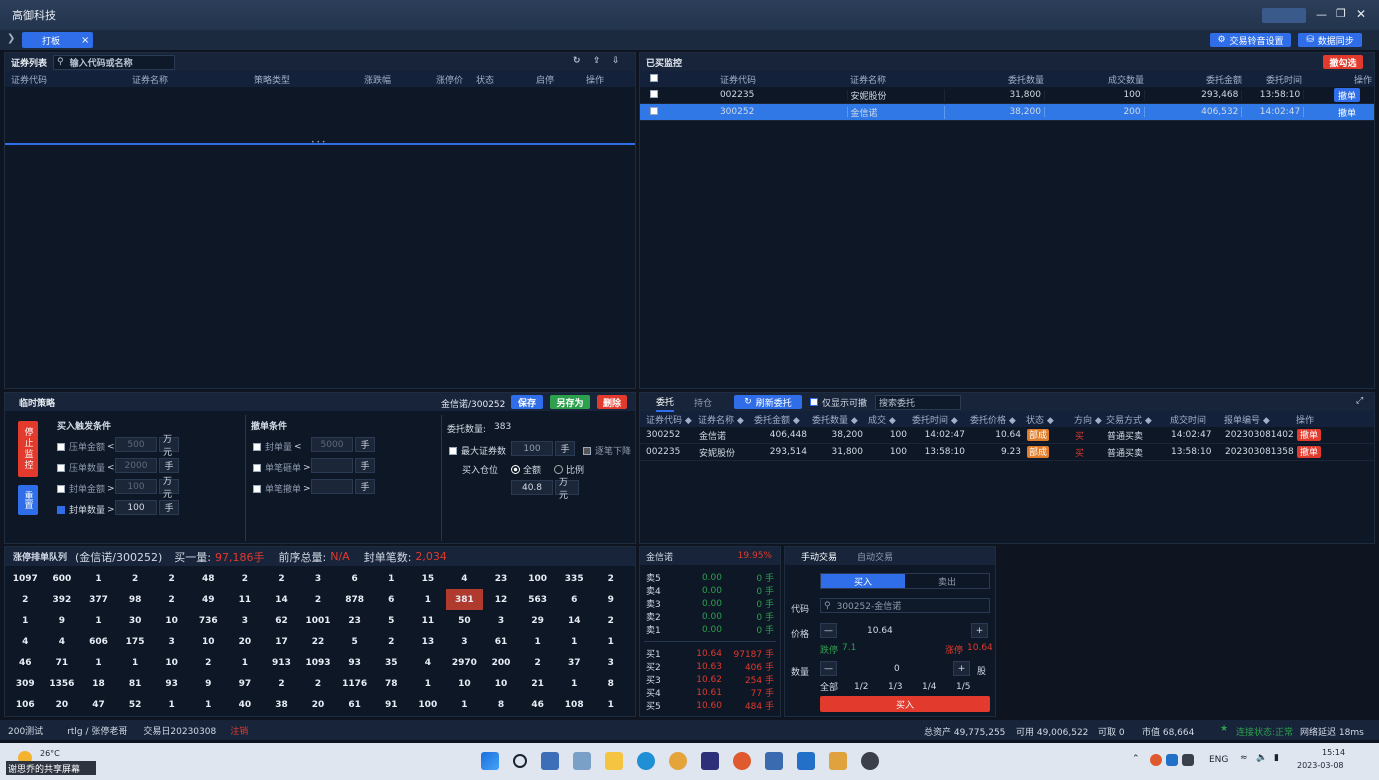 The height and width of the screenshot is (780, 1379). What do you see at coordinates (1244, 758) in the screenshot?
I see `wifi-icon: ≈` at bounding box center [1244, 758].